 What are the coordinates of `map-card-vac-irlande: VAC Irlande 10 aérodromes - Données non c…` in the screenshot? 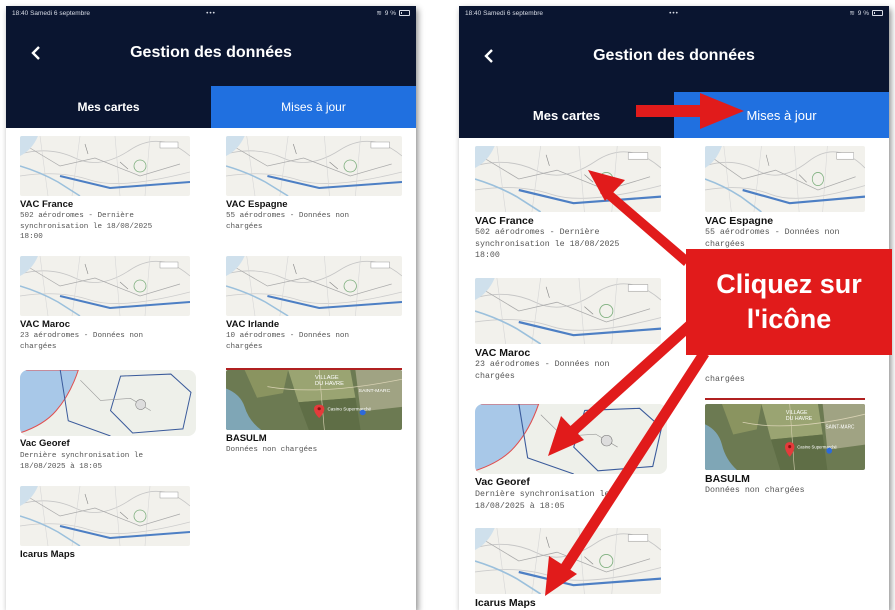 It's located at (314, 311).